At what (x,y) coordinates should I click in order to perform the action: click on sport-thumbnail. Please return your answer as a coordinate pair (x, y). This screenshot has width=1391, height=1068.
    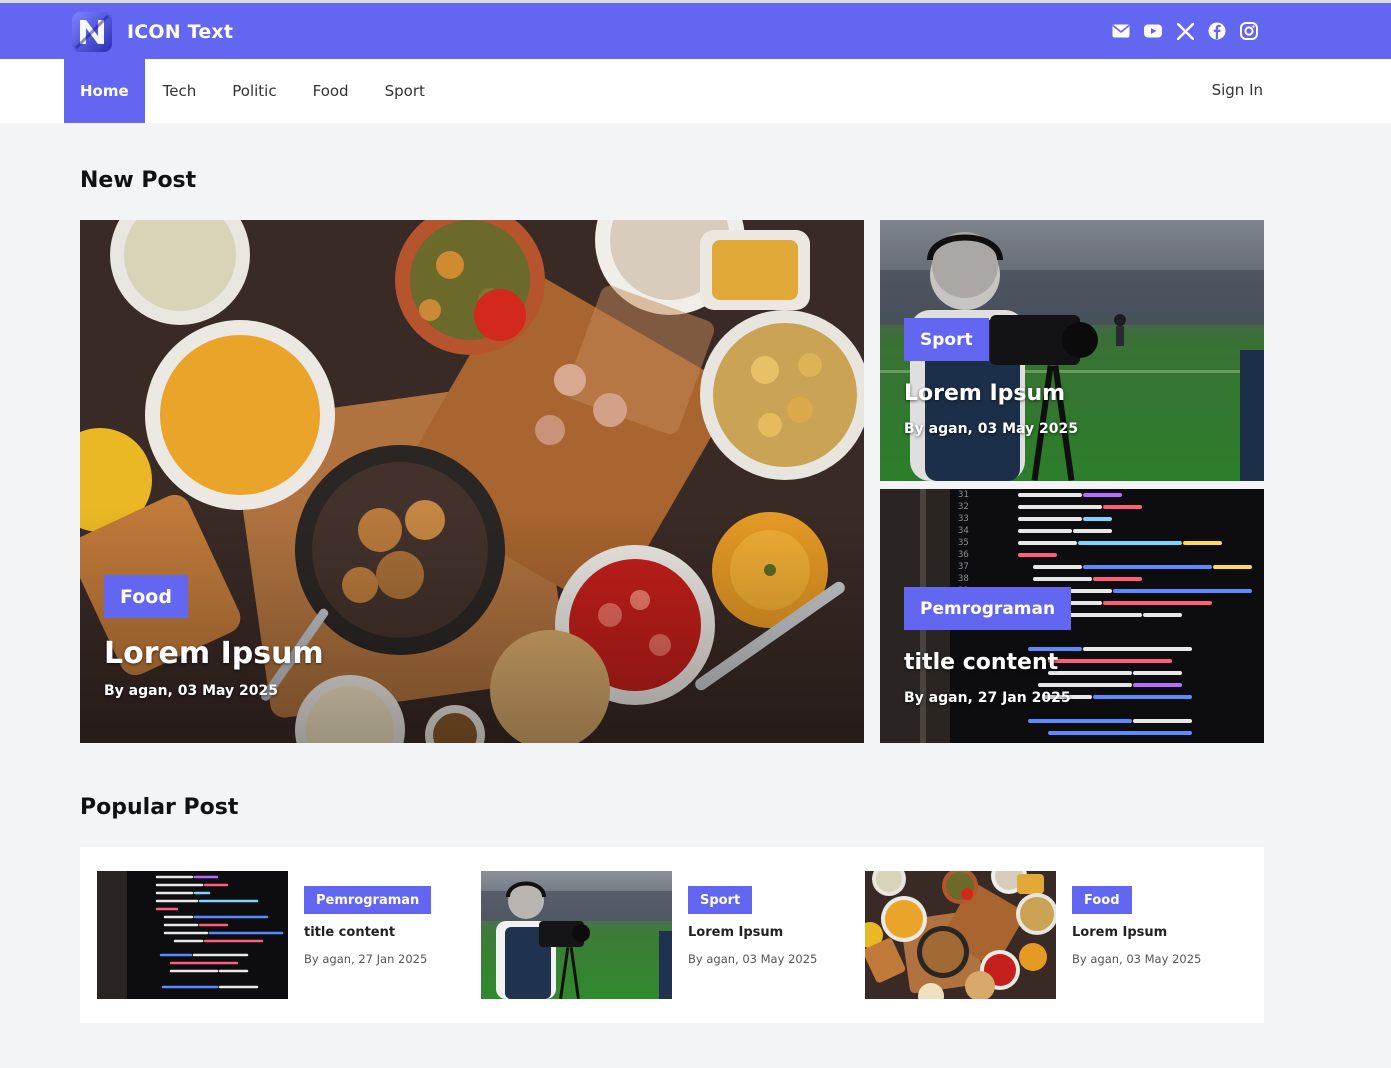
    Looking at the image, I should click on (576, 935).